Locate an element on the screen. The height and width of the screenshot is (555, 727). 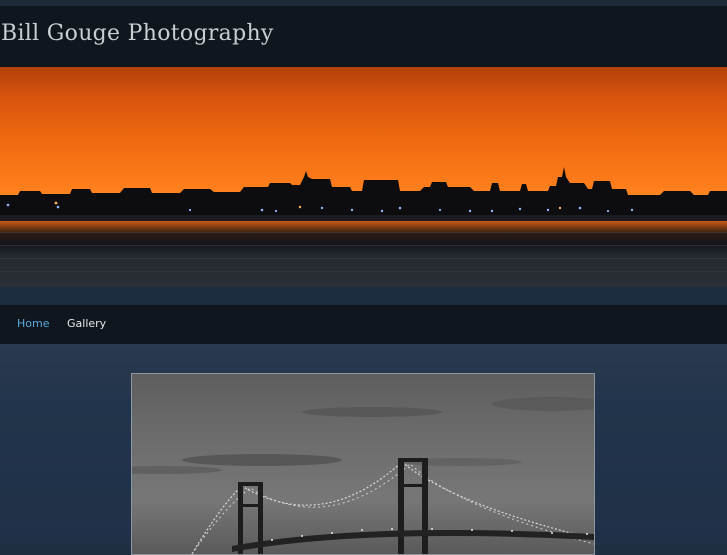
nav-item-home: Home is located at coordinates (33, 323).